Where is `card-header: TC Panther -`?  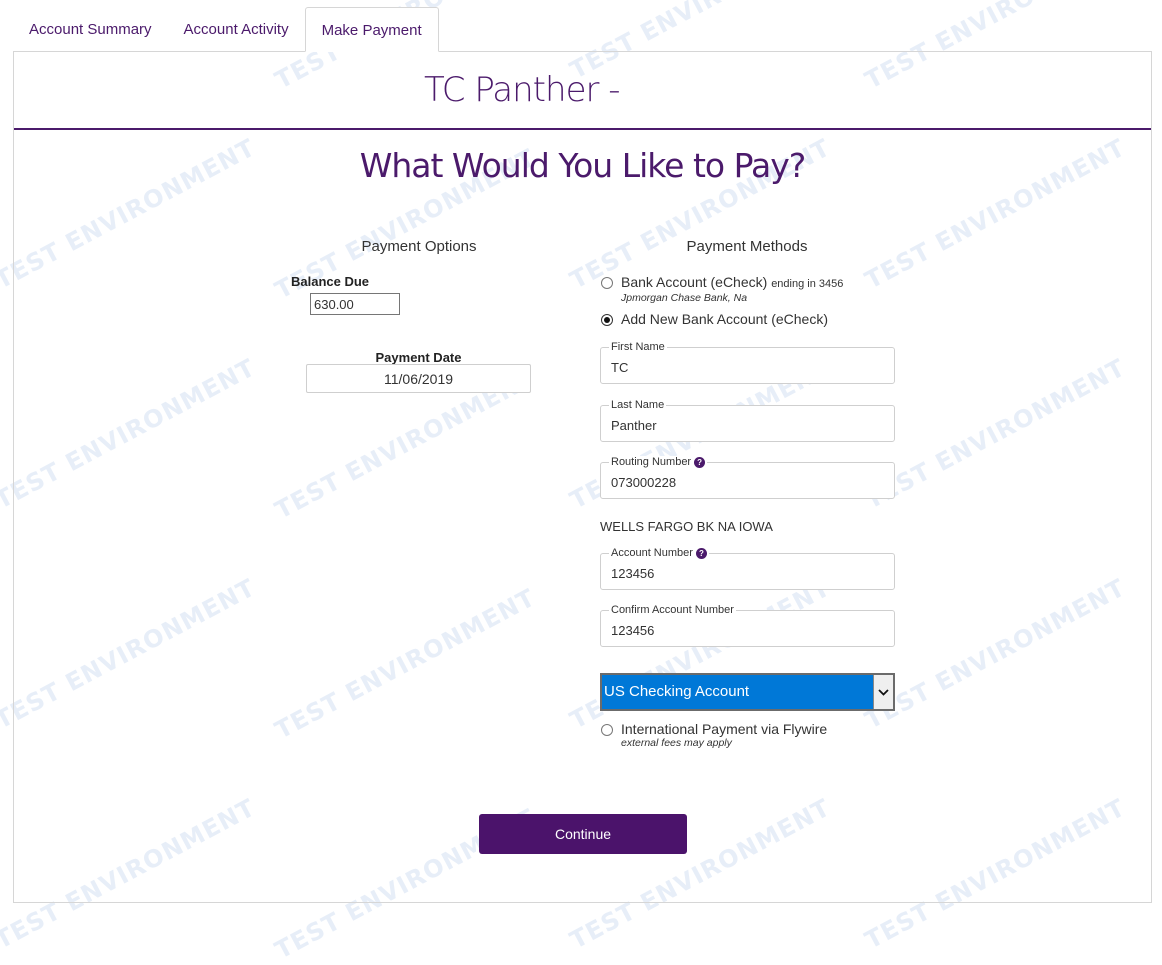
card-header: TC Panther - is located at coordinates (582, 91).